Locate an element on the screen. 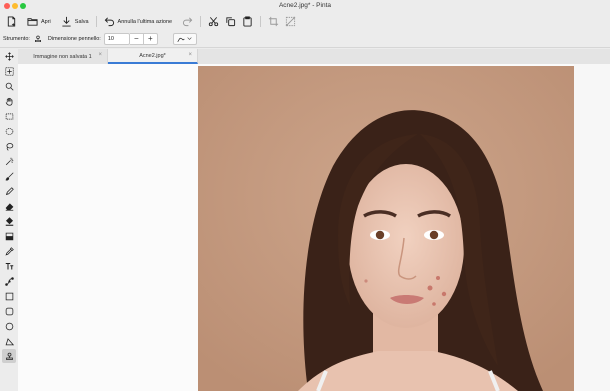 Image resolution: width=610 pixels, height=391 pixels. chevron-down-icon is located at coordinates (189, 38).